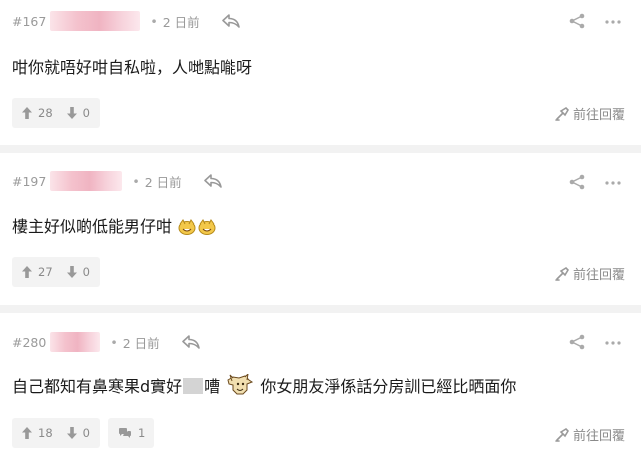 This screenshot has width=641, height=460. Describe the element at coordinates (106, 342) in the screenshot. I see `post-meta: #280 • 2 日前` at that location.